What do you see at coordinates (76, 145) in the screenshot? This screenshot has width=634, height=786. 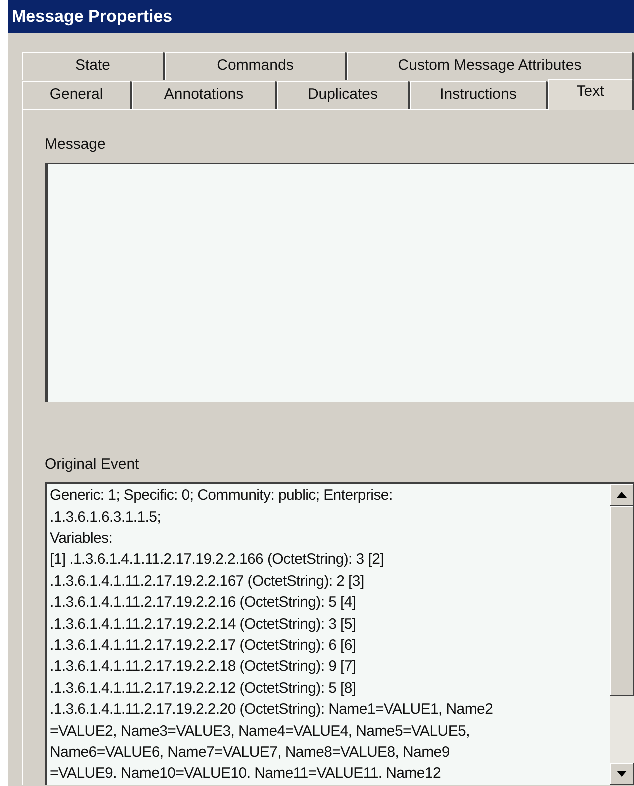 I see `message-label: Message` at bounding box center [76, 145].